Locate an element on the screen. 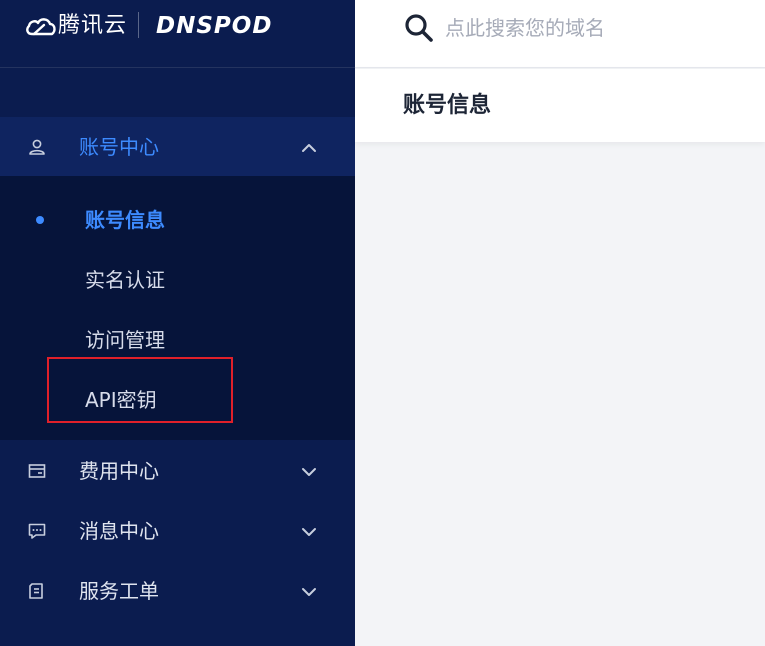 This screenshot has width=765, height=646. sidebar-group-service-ticket: 服务工单 is located at coordinates (177, 591).